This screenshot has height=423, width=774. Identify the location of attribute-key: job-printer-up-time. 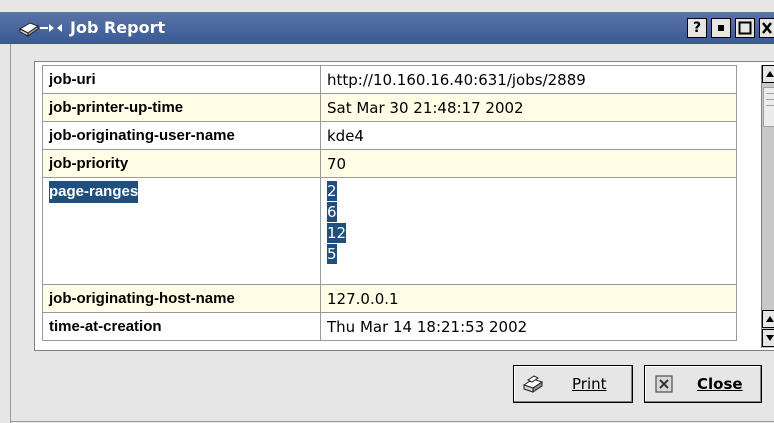
(181, 107).